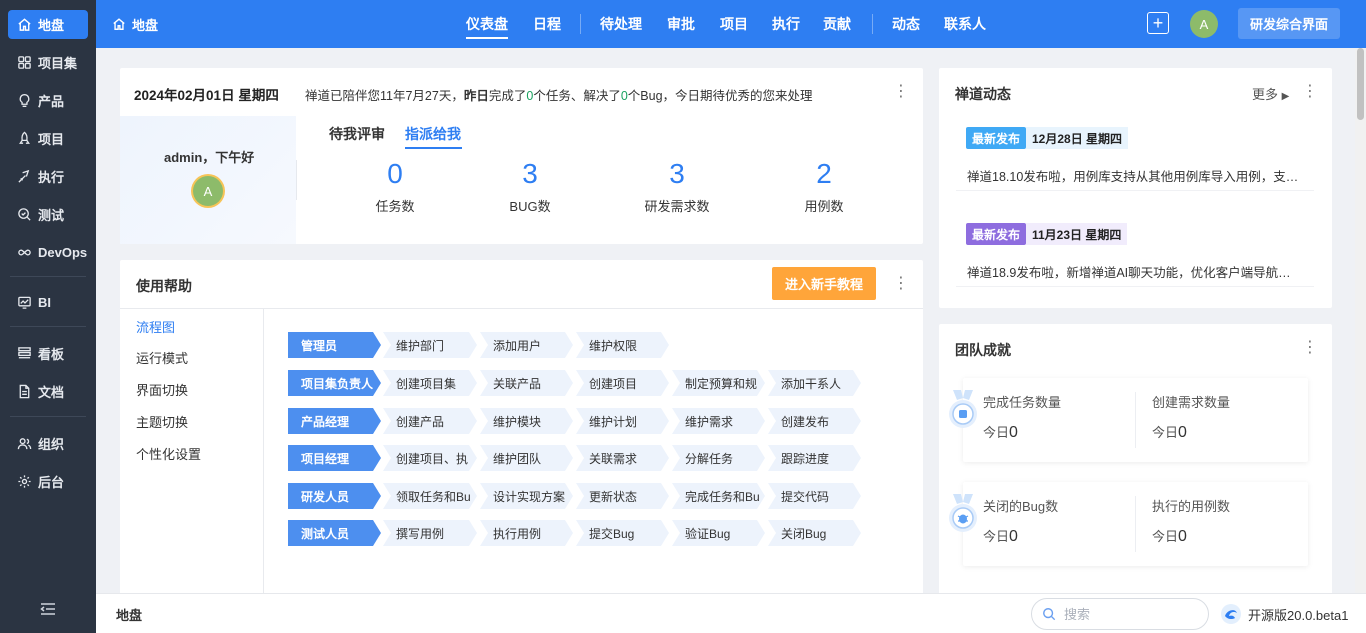 This screenshot has height=633, width=1366. I want to click on collapse-menu-icon, so click(48, 609).